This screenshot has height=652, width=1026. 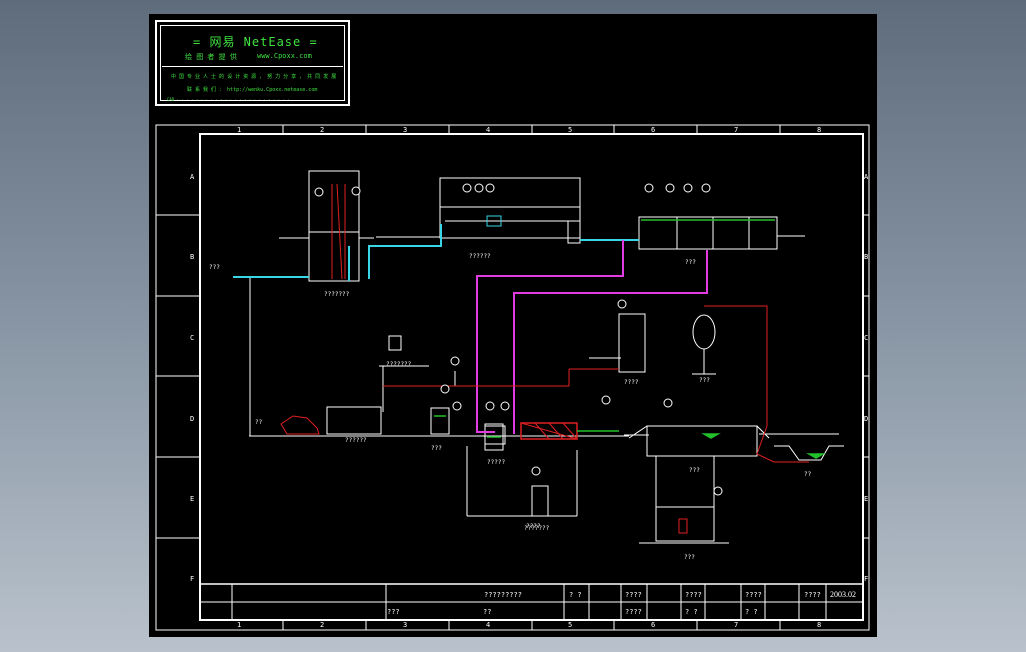 What do you see at coordinates (702, 441) in the screenshot?
I see `big-tank` at bounding box center [702, 441].